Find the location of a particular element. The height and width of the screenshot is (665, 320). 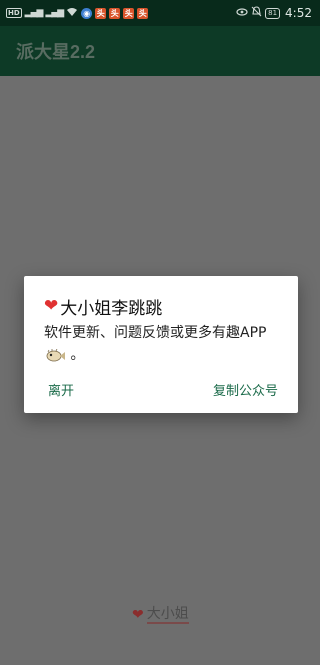

dialog-title: ❤ 大小姐李跳跳 is located at coordinates (103, 307).